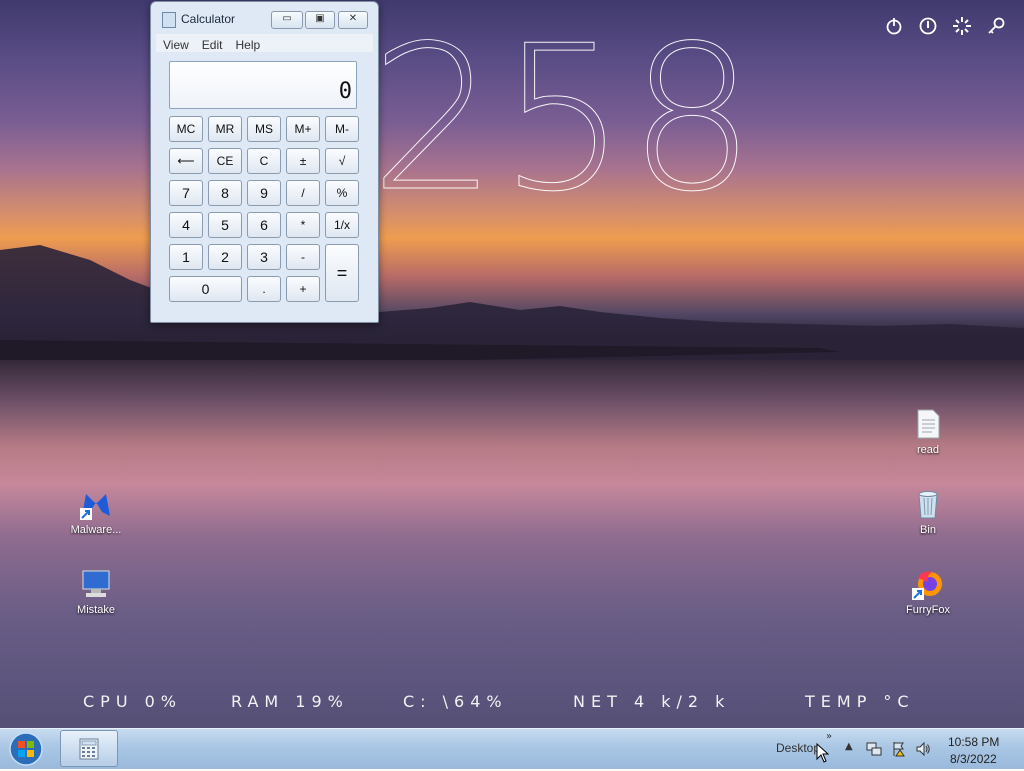 The width and height of the screenshot is (1024, 771). What do you see at coordinates (899, 749) in the screenshot?
I see `action-center-flag-icon` at bounding box center [899, 749].